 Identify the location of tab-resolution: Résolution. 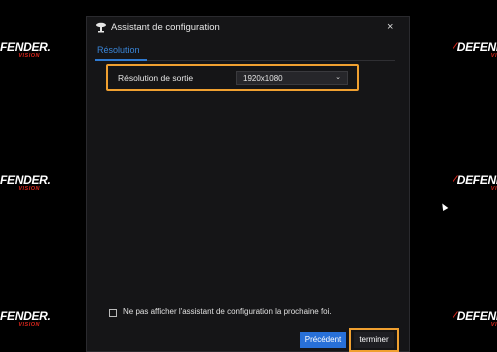
(118, 50).